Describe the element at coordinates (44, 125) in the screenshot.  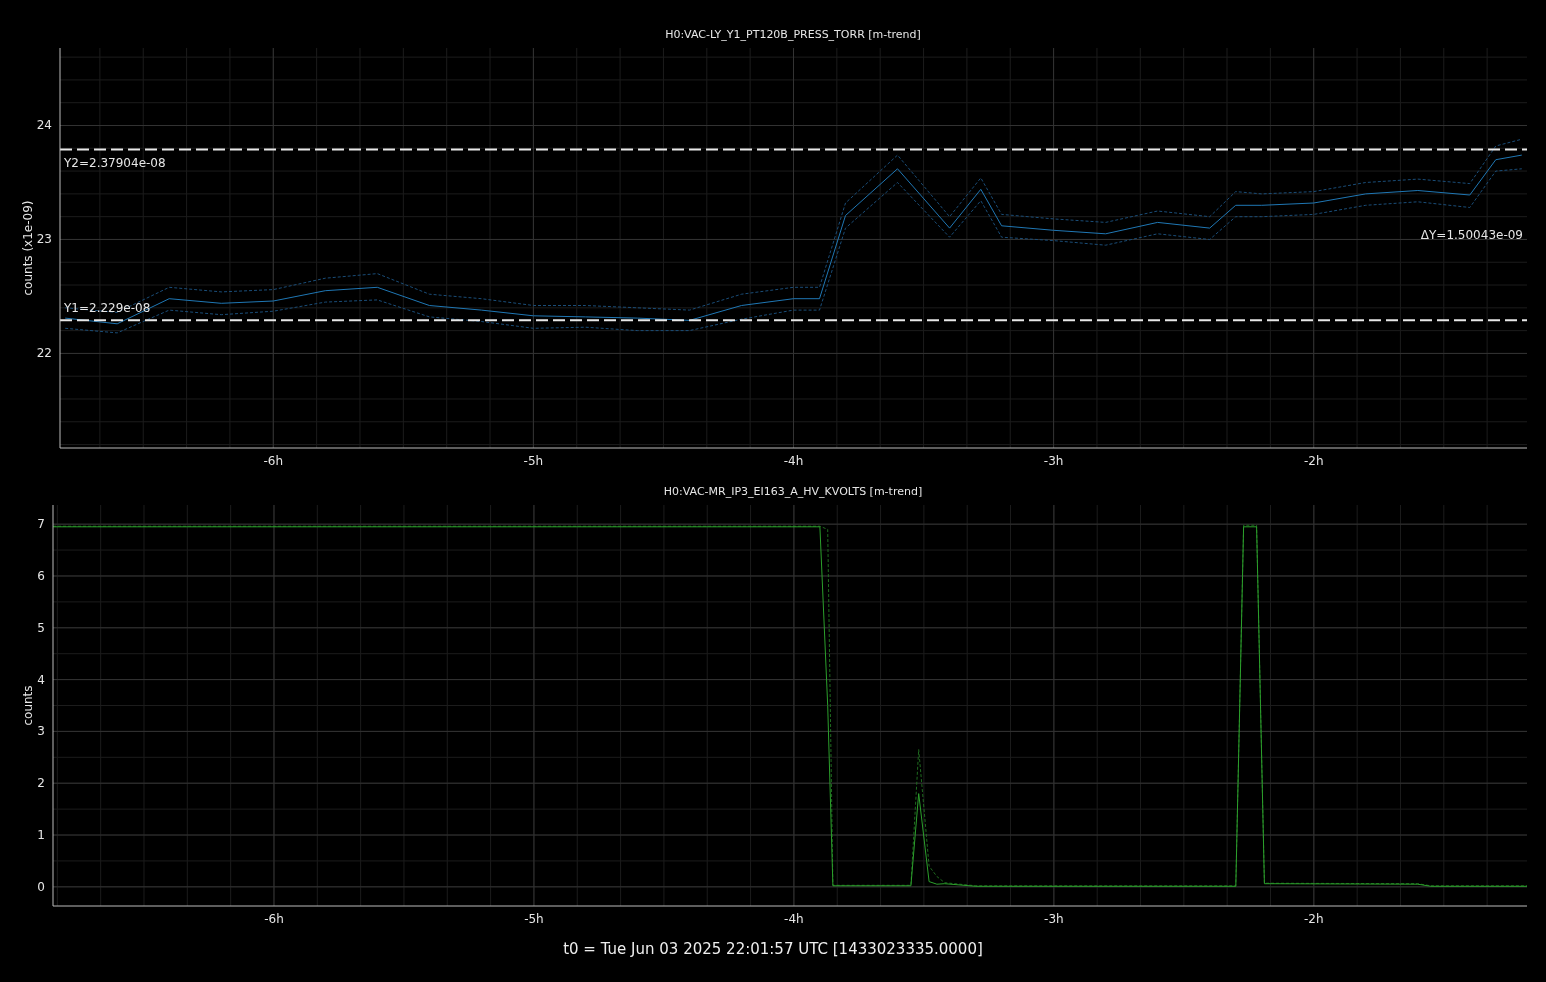
I see `y-tick-label: 24` at that location.